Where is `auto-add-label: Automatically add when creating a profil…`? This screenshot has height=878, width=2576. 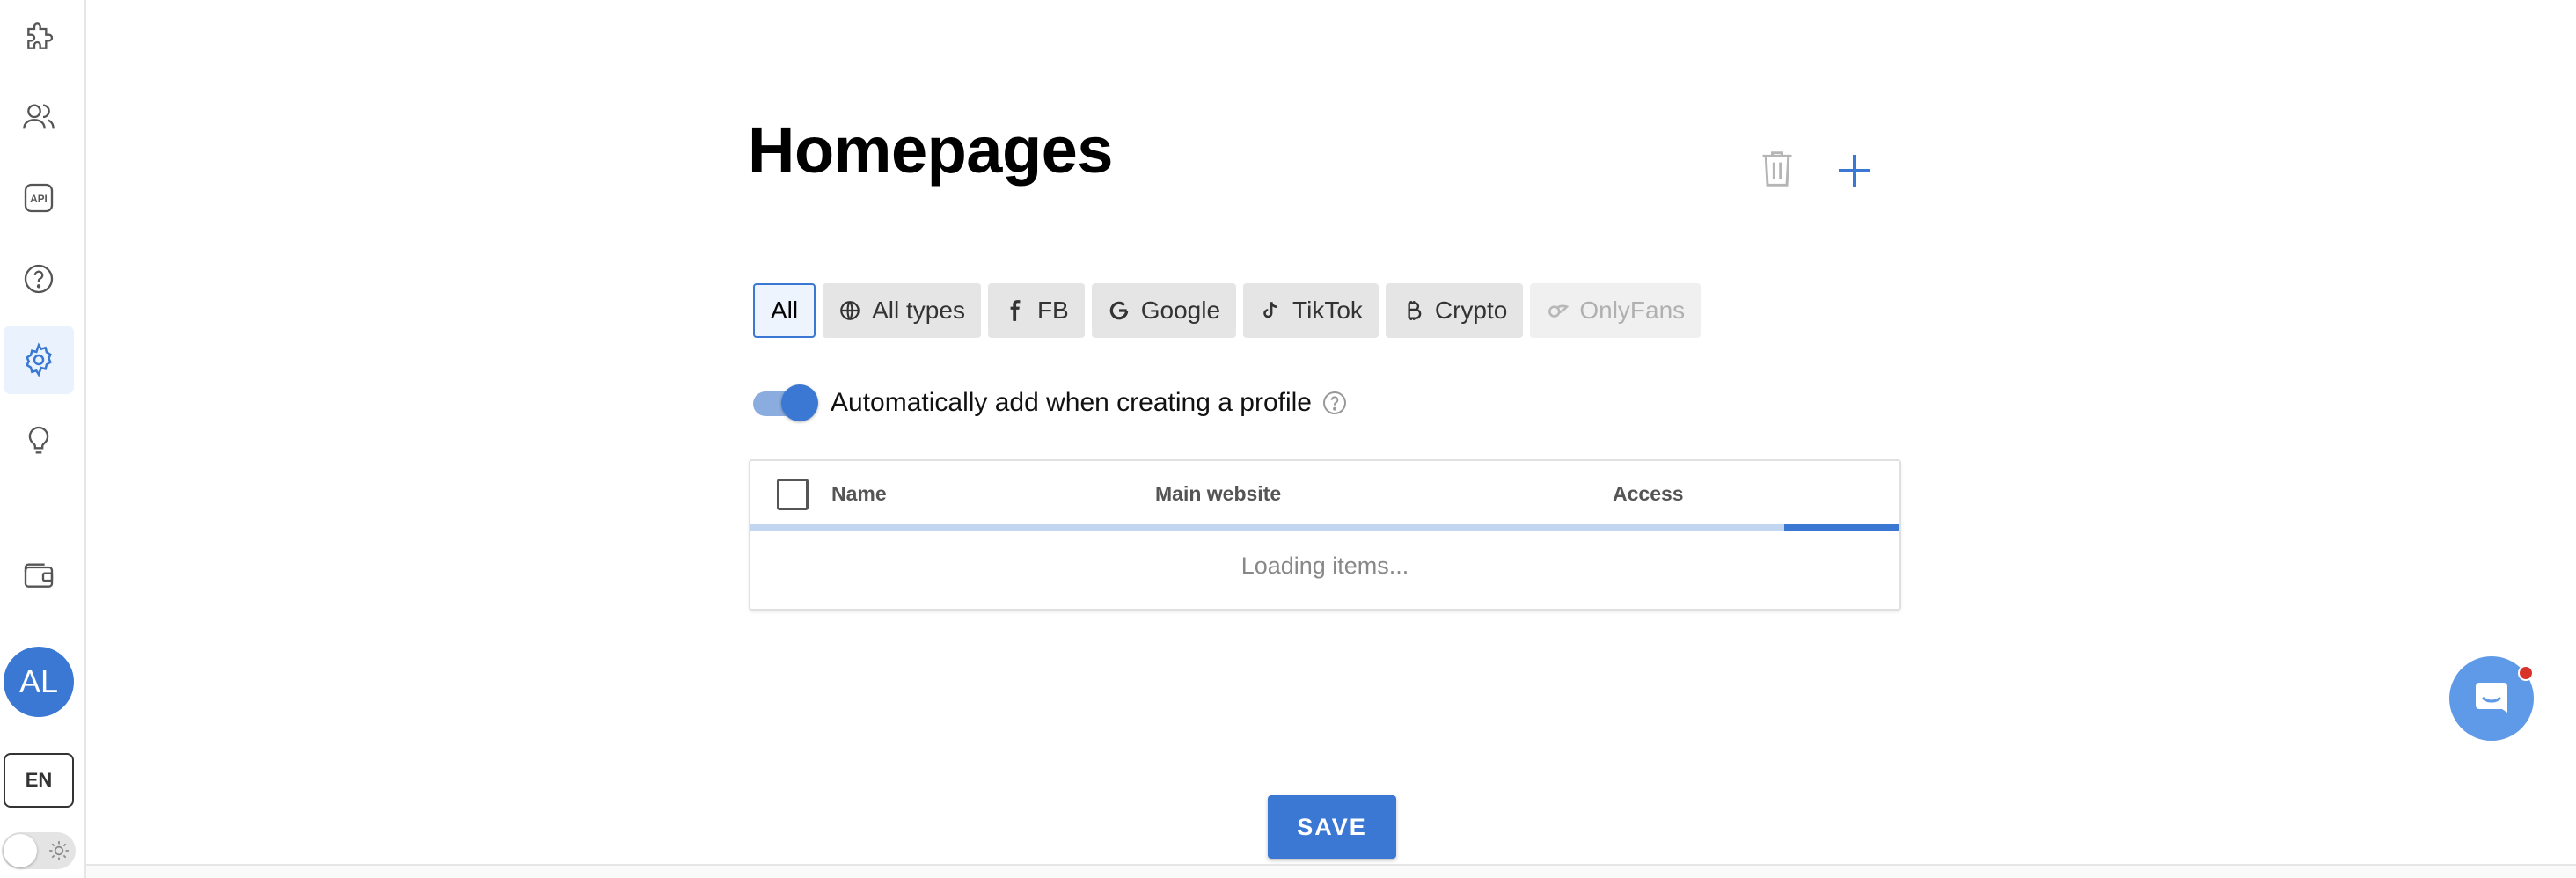
auto-add-label: Automatically add when creating a profil… is located at coordinates (1071, 402).